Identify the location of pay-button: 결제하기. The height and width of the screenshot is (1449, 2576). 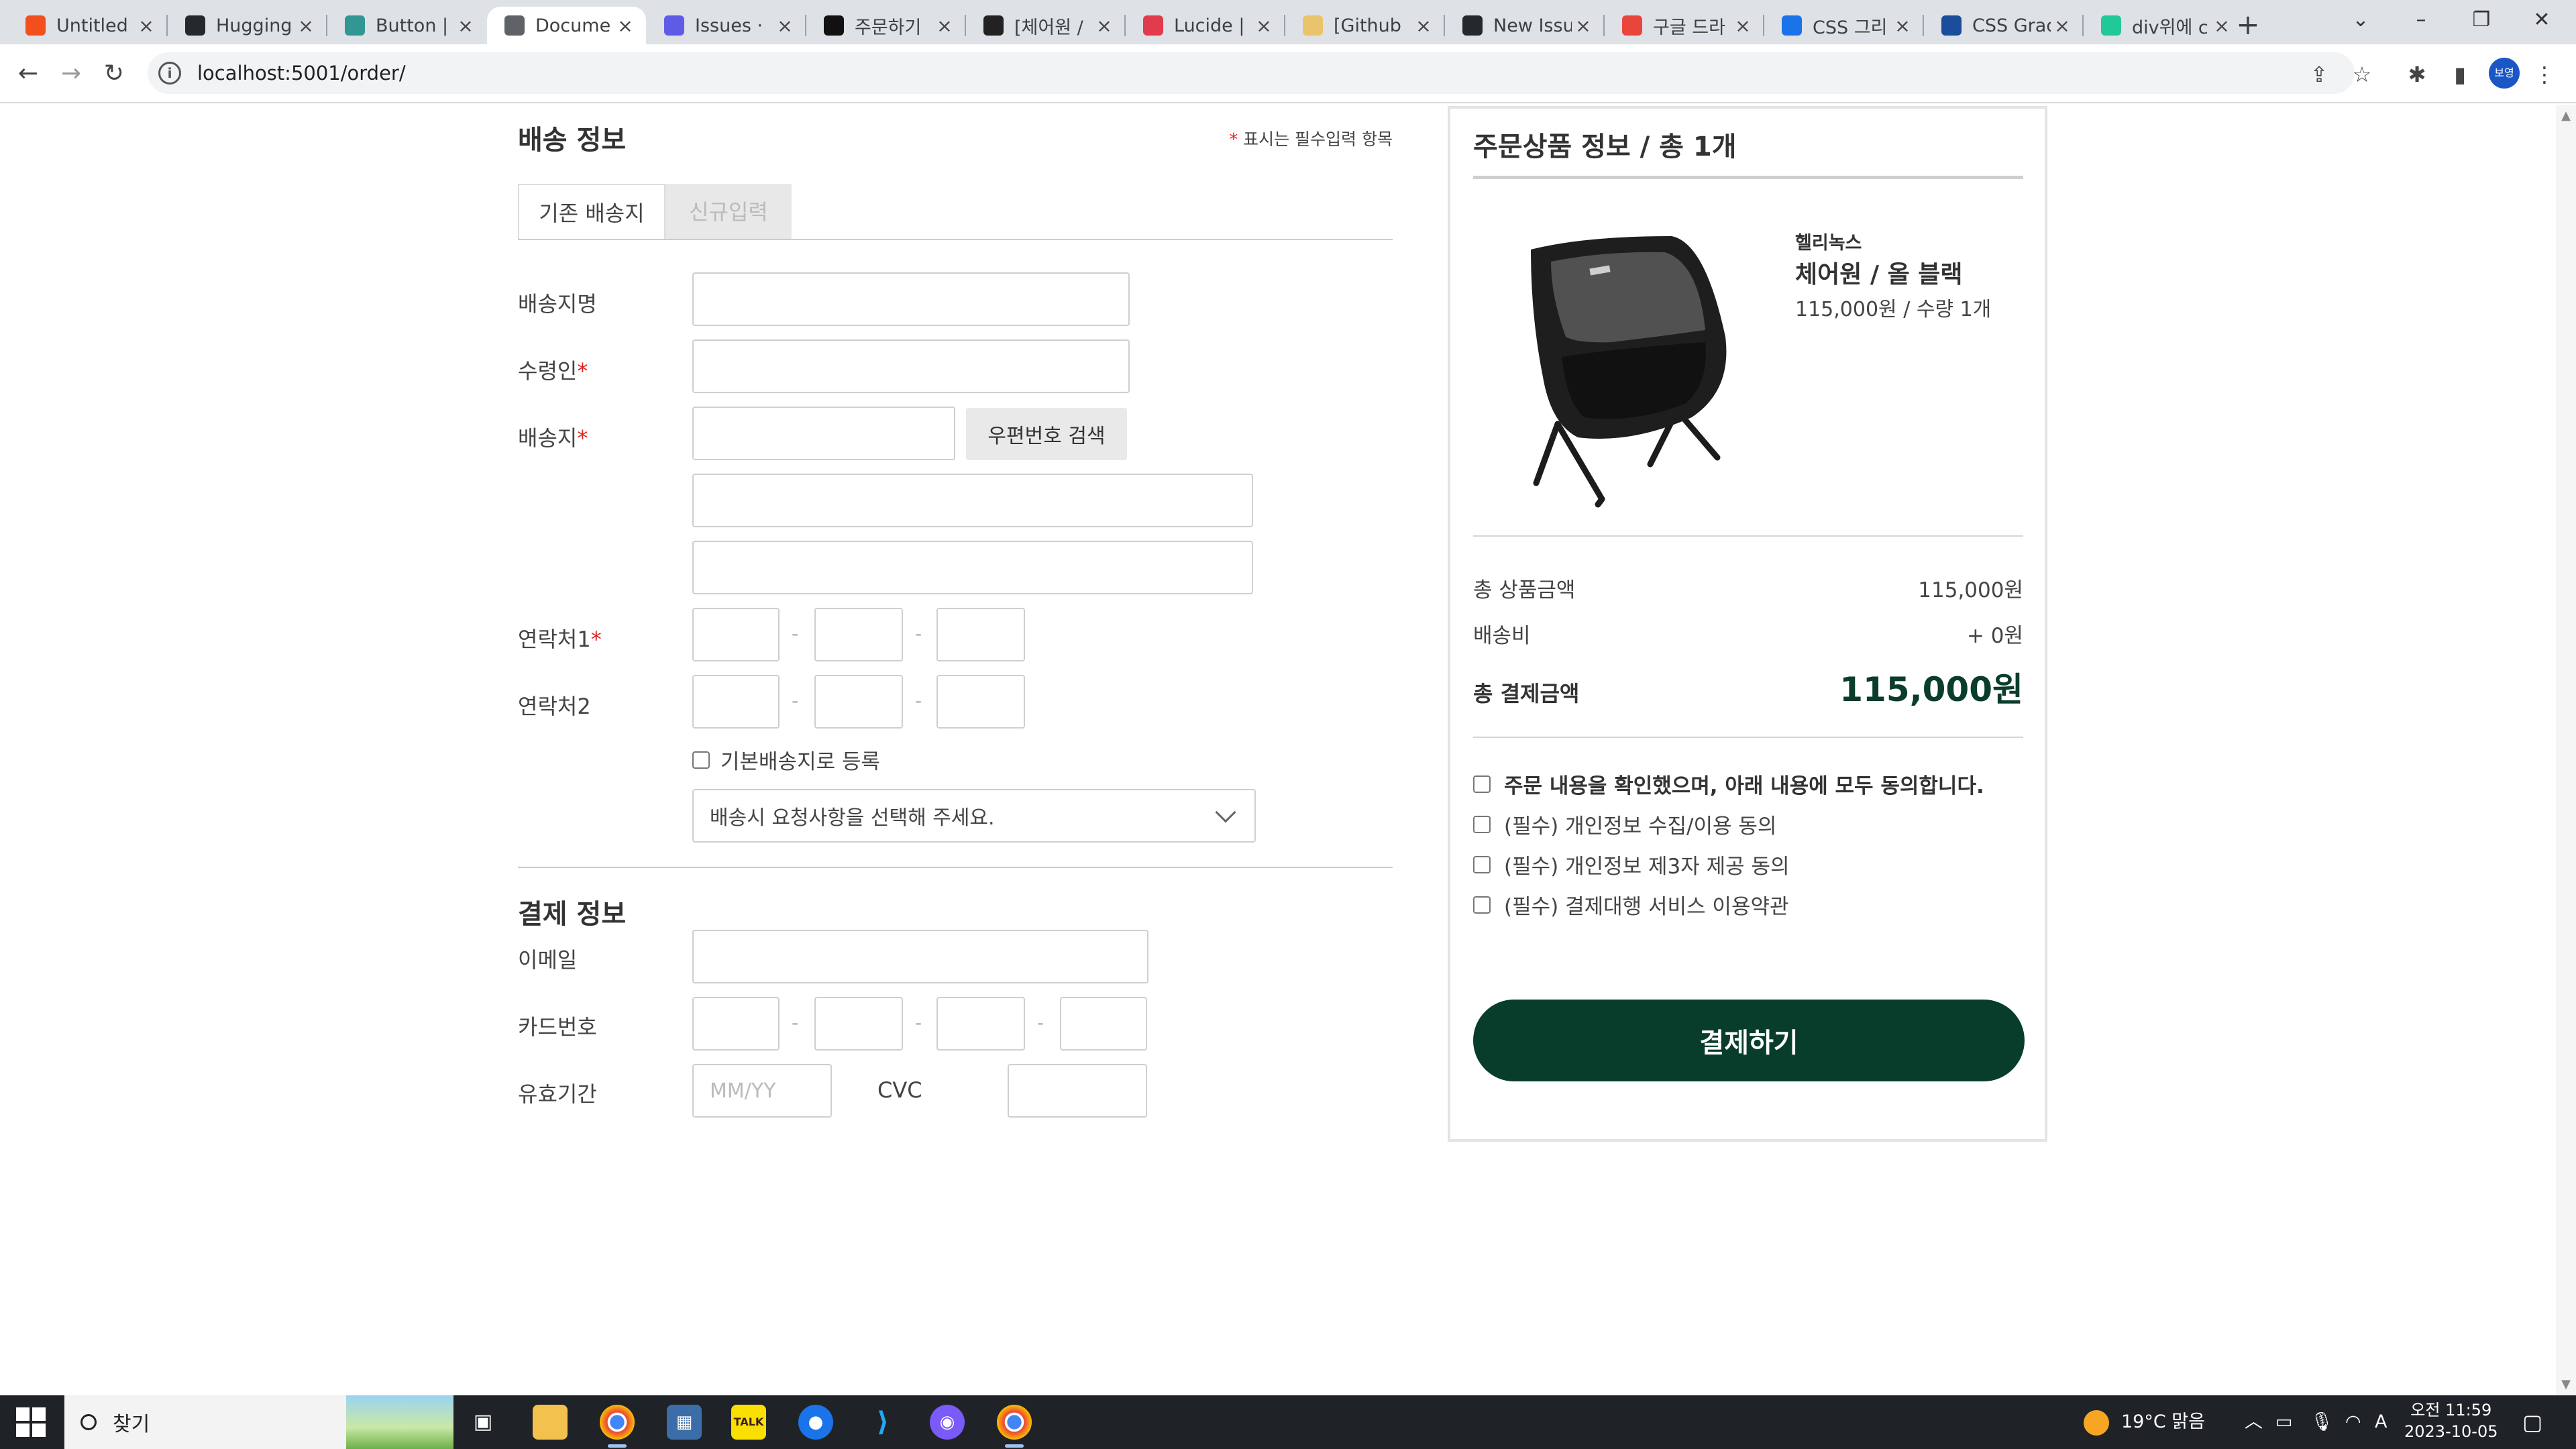
(1749, 1040).